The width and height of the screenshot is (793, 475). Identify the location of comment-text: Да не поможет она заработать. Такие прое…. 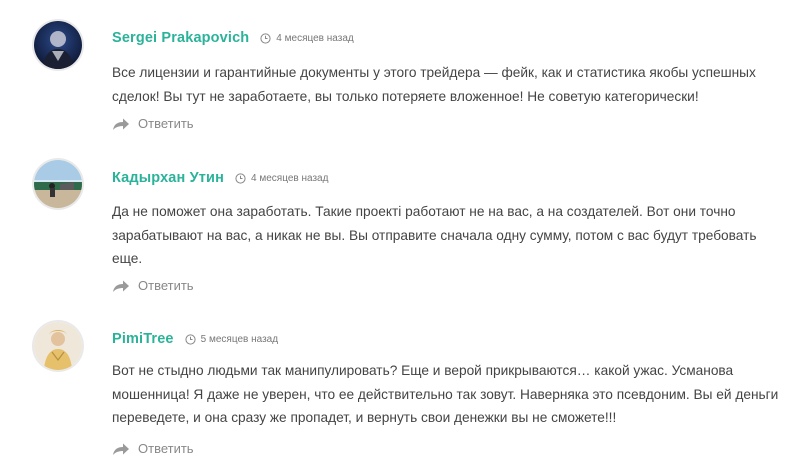
(447, 235).